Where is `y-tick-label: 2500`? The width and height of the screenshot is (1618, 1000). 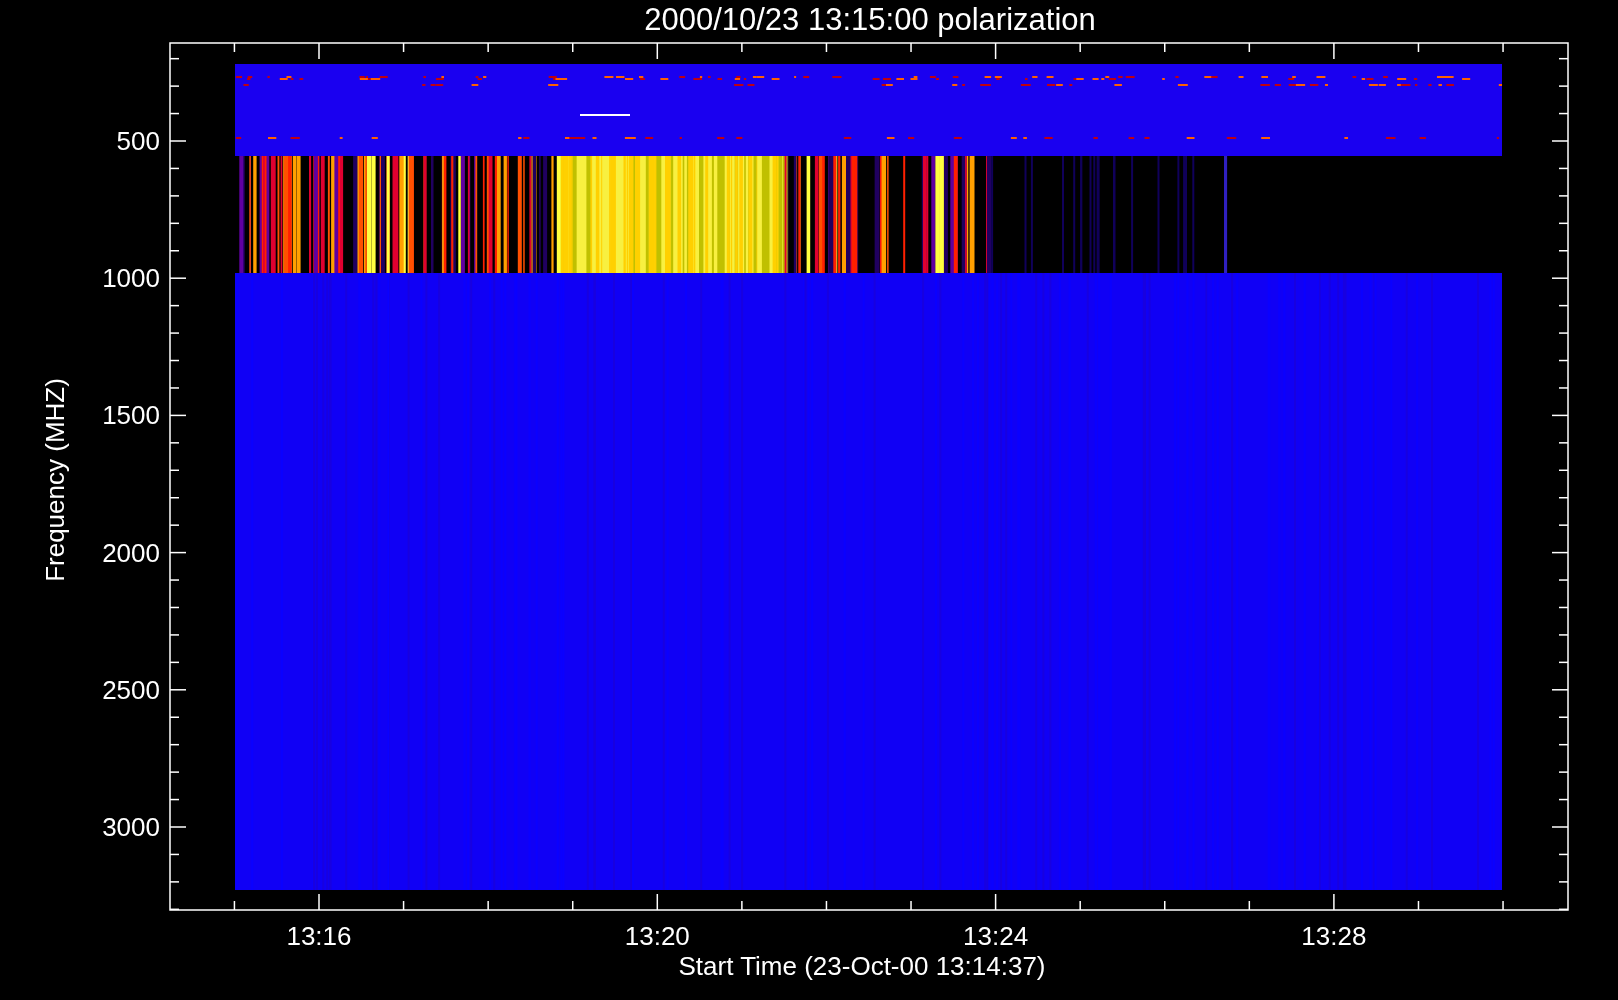 y-tick-label: 2500 is located at coordinates (131, 689).